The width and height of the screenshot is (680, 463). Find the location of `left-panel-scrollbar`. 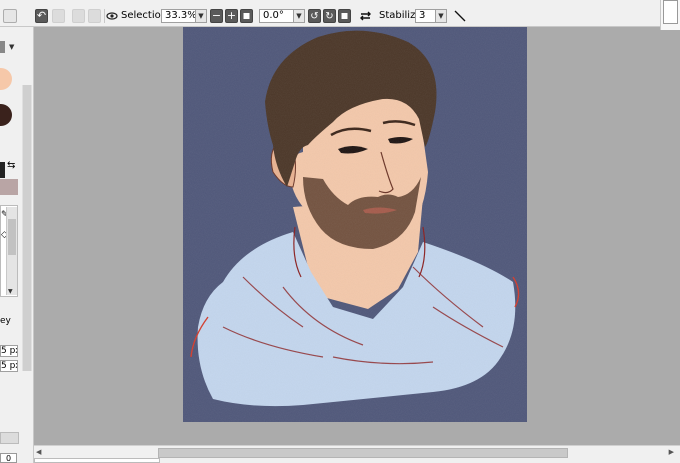

left-panel-scrollbar is located at coordinates (27, 228).